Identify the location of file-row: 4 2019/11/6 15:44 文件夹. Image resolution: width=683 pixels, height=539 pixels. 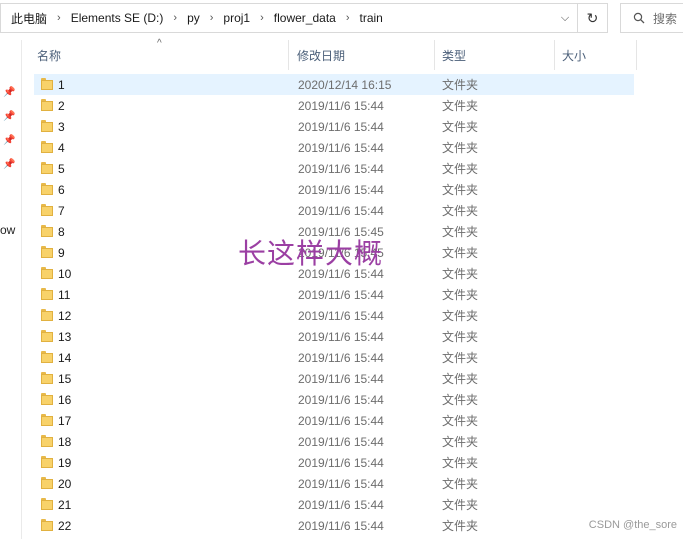
(334, 147).